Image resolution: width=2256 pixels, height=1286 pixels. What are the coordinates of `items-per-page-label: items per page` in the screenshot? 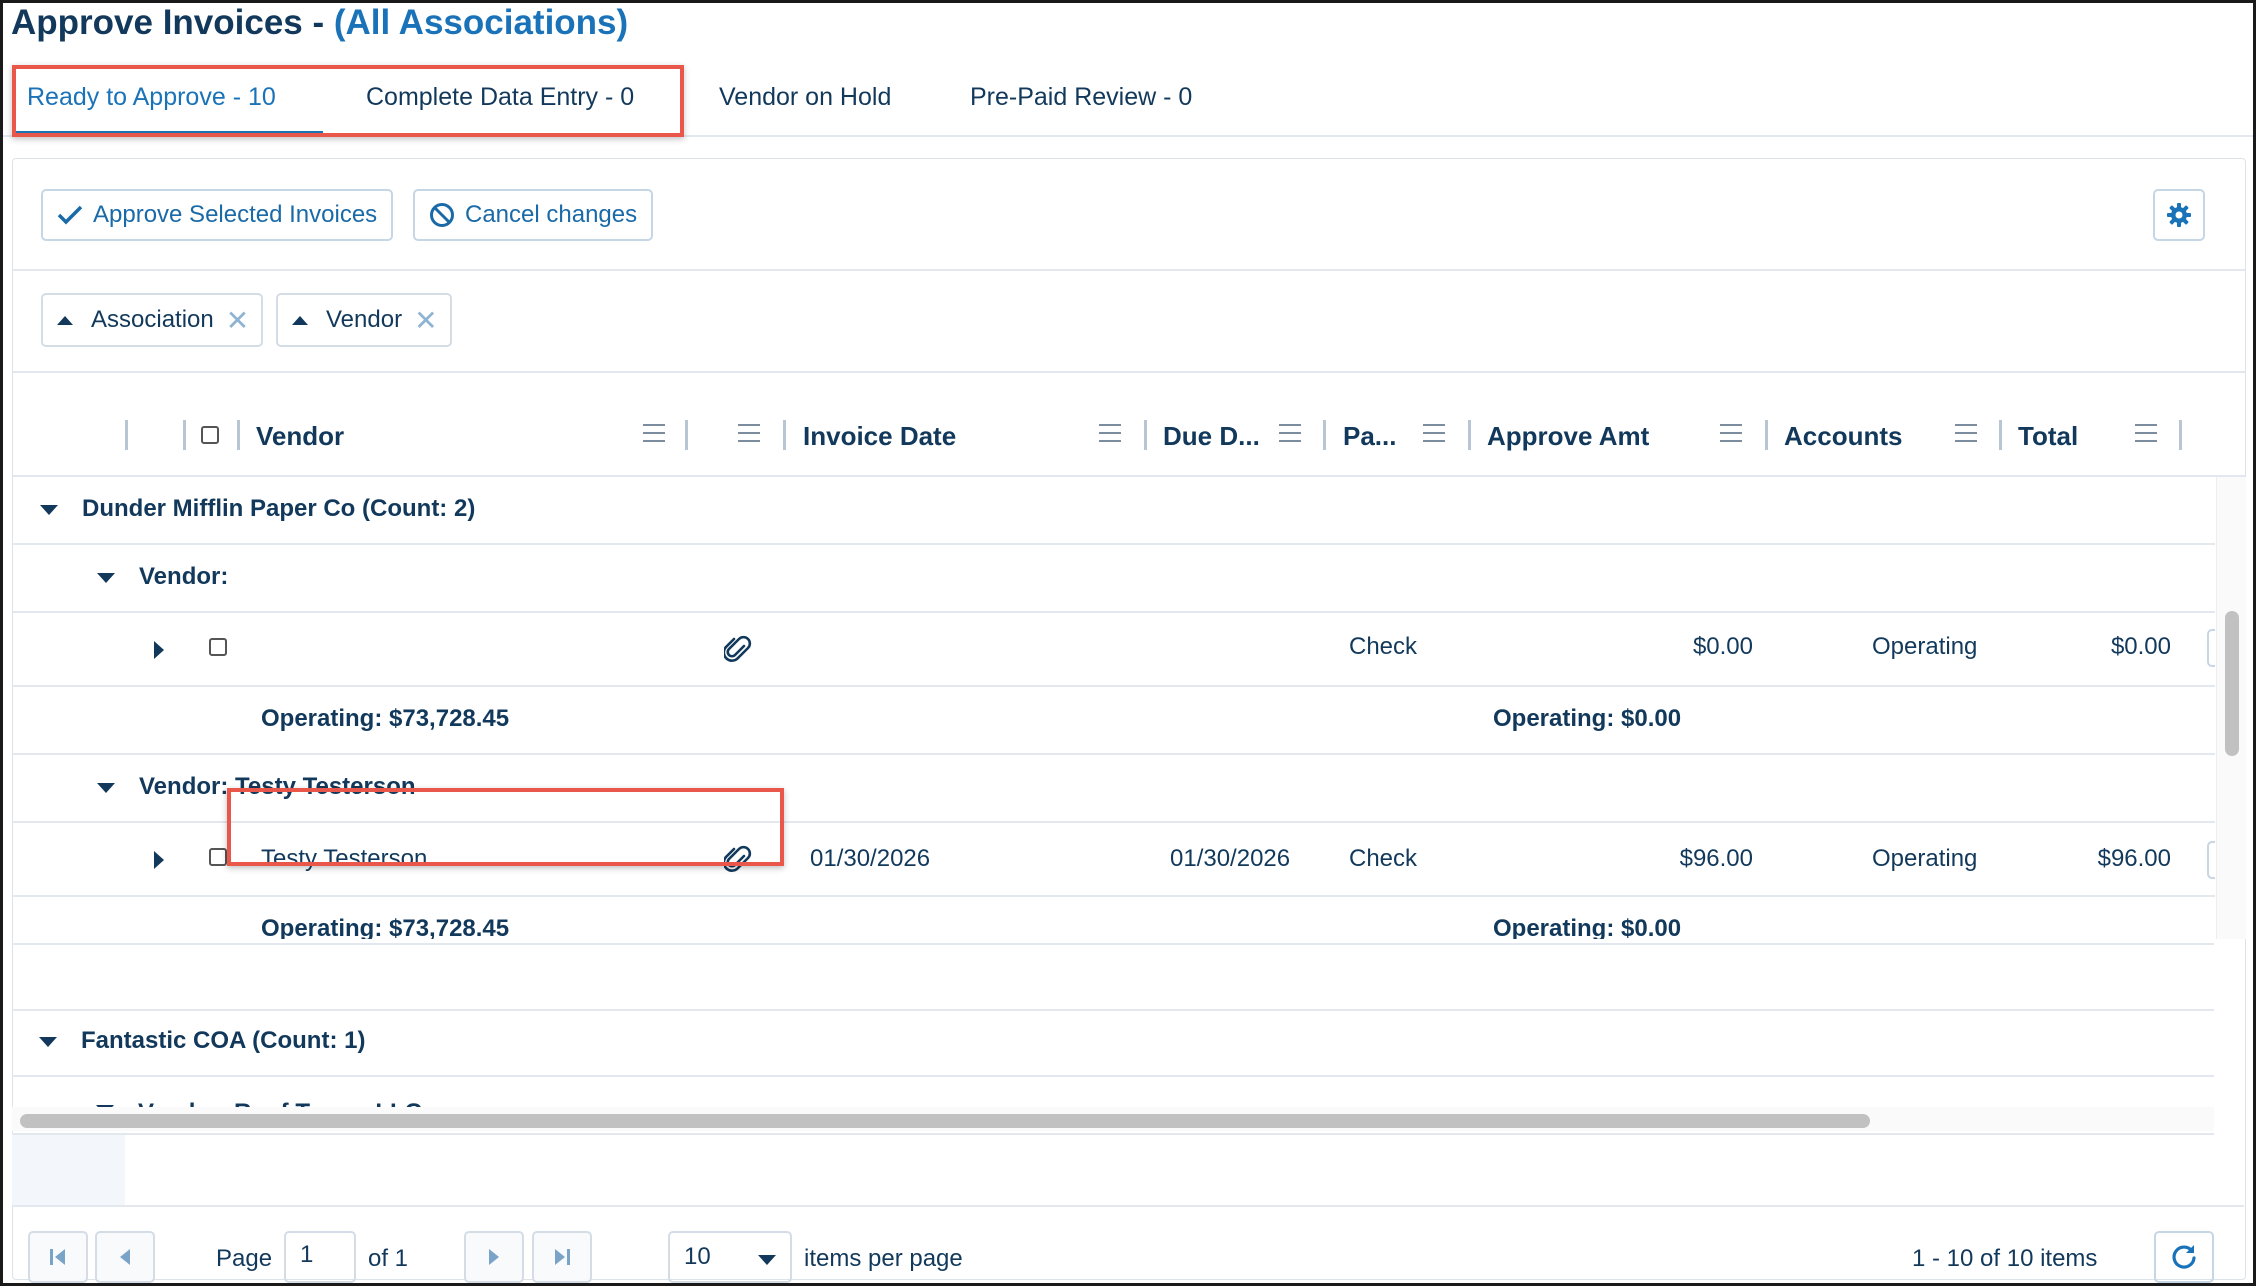 It's located at (883, 1258).